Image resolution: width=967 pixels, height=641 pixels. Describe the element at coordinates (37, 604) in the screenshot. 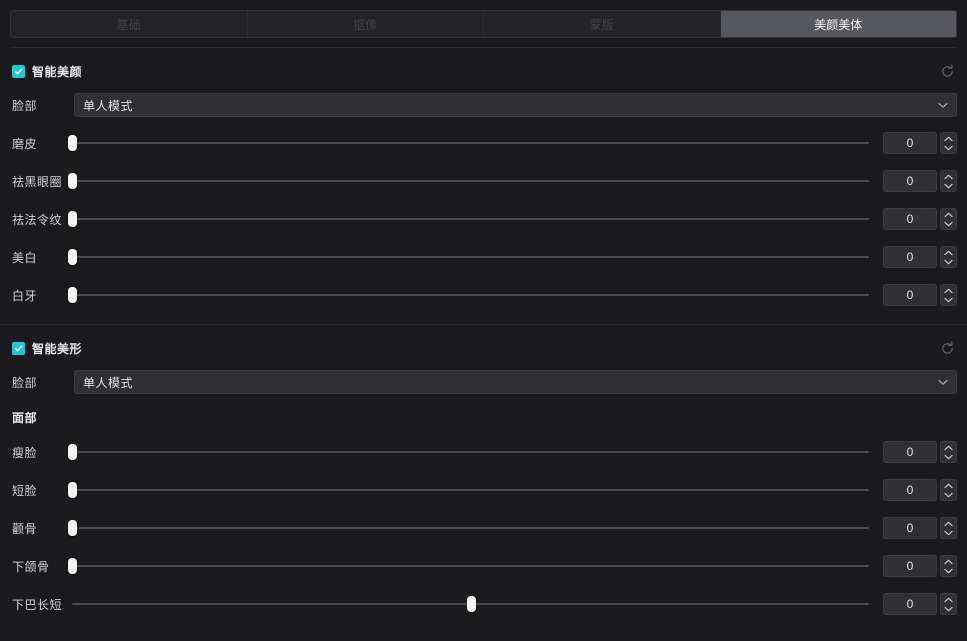

I see `slider-label: 下巴长短` at that location.